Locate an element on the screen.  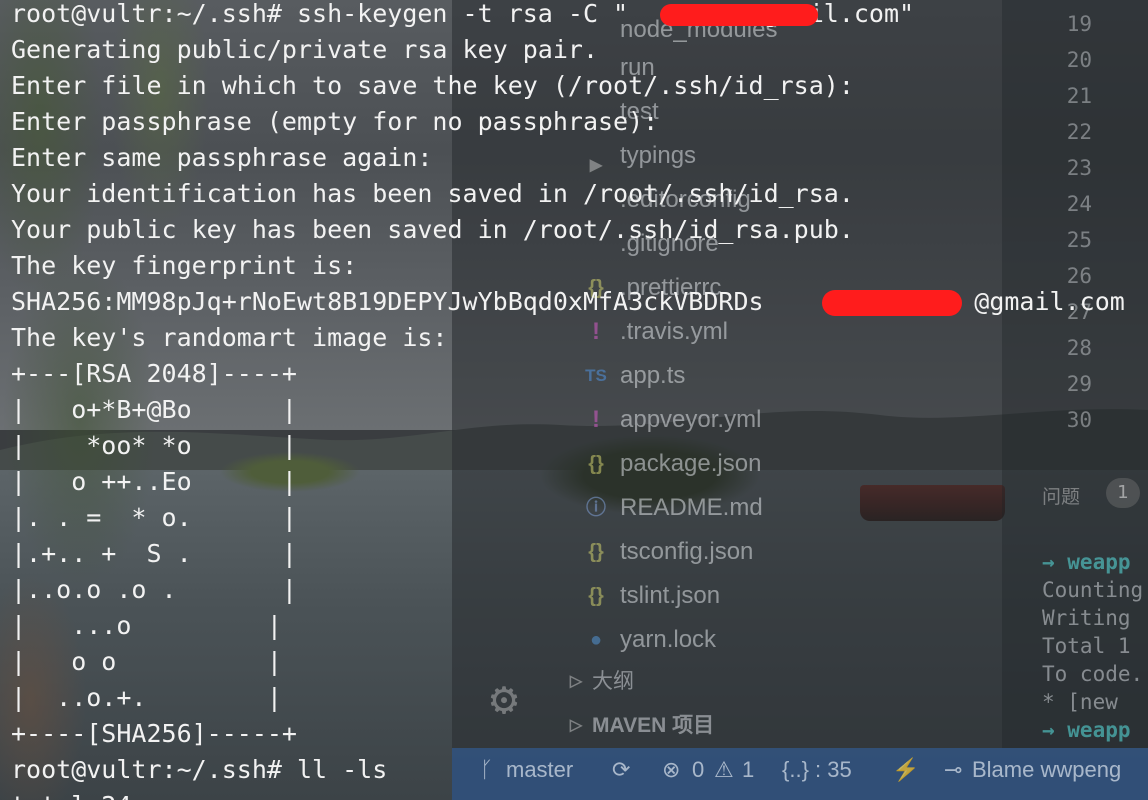
terminal-line: |..o.o .o . | is located at coordinates (154, 589).